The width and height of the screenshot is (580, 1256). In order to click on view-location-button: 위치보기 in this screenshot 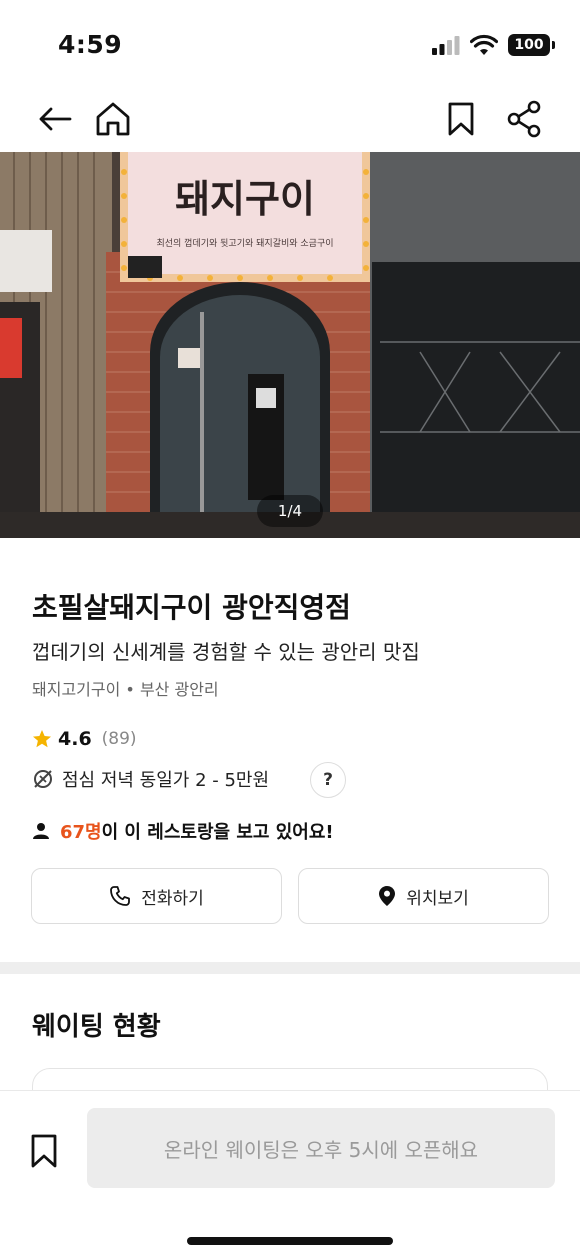, I will do `click(423, 896)`.